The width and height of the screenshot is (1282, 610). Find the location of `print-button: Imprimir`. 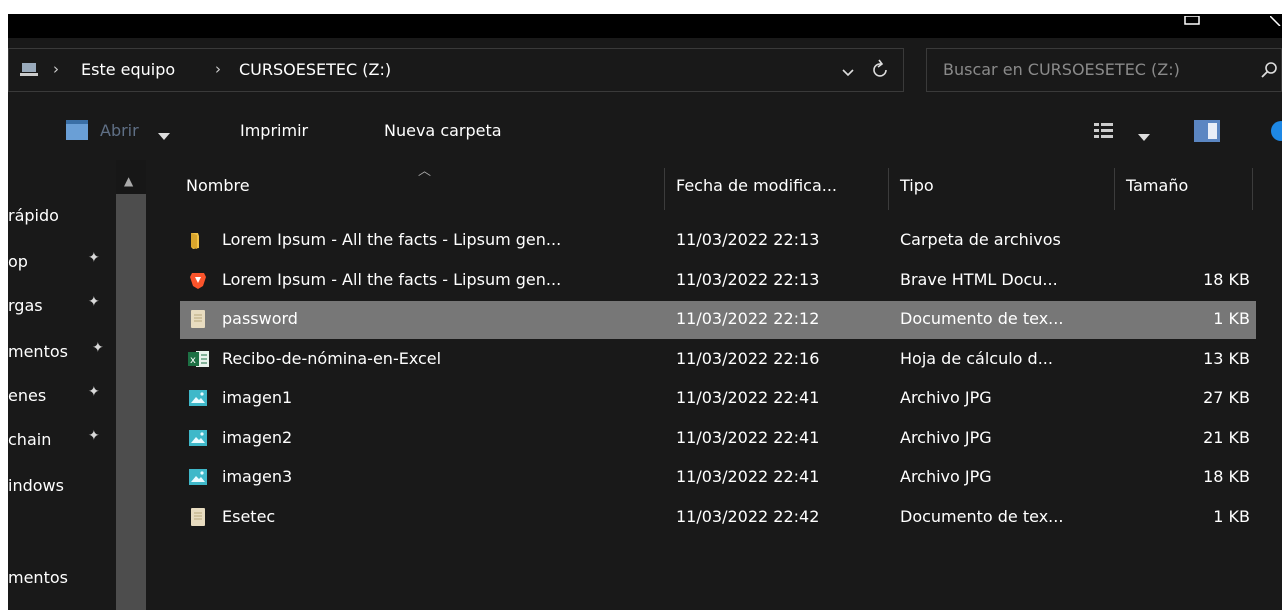

print-button: Imprimir is located at coordinates (274, 130).